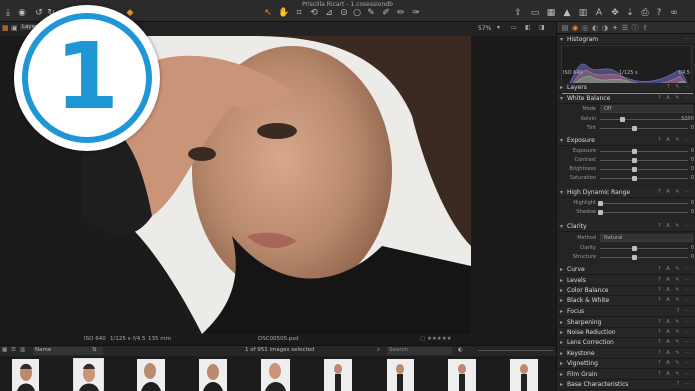 This screenshot has height=391, width=695. I want to click on saturation-value: 0, so click(692, 178).